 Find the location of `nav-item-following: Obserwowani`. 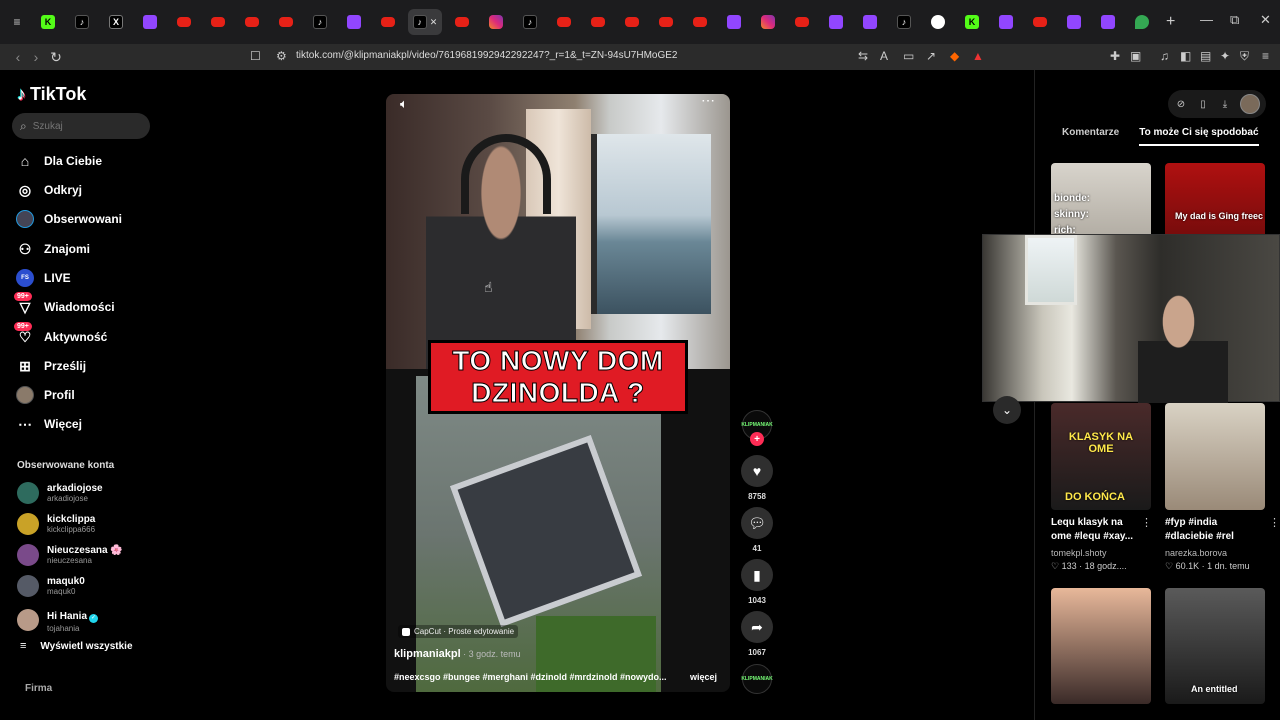

nav-item-following: Obserwowani is located at coordinates (69, 219).